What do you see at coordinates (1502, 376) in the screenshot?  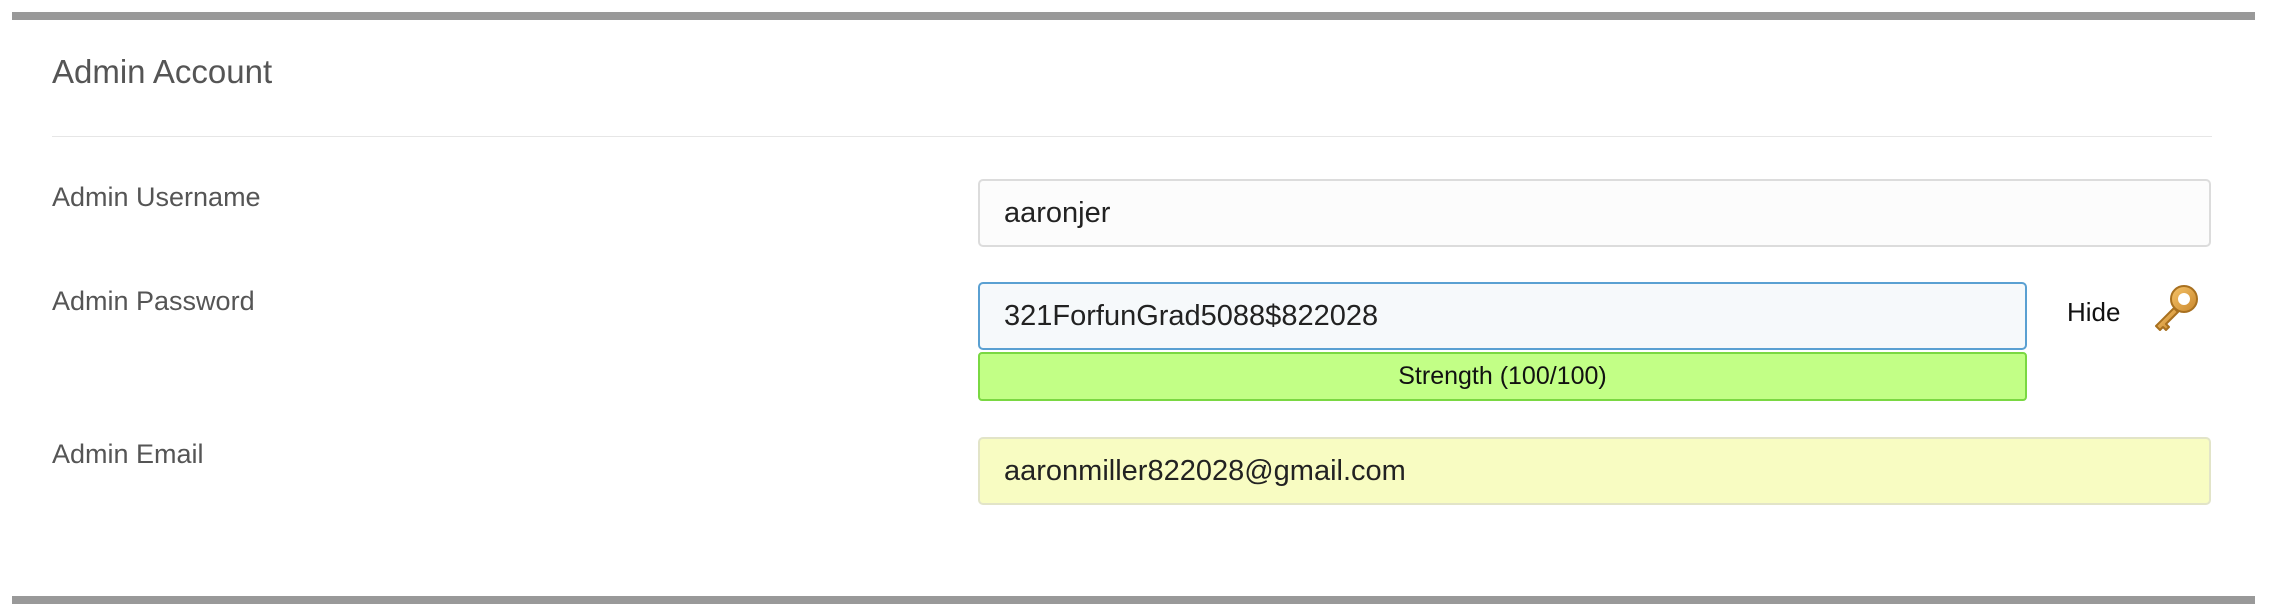 I see `password-strength-meter: Strength (100/100)` at bounding box center [1502, 376].